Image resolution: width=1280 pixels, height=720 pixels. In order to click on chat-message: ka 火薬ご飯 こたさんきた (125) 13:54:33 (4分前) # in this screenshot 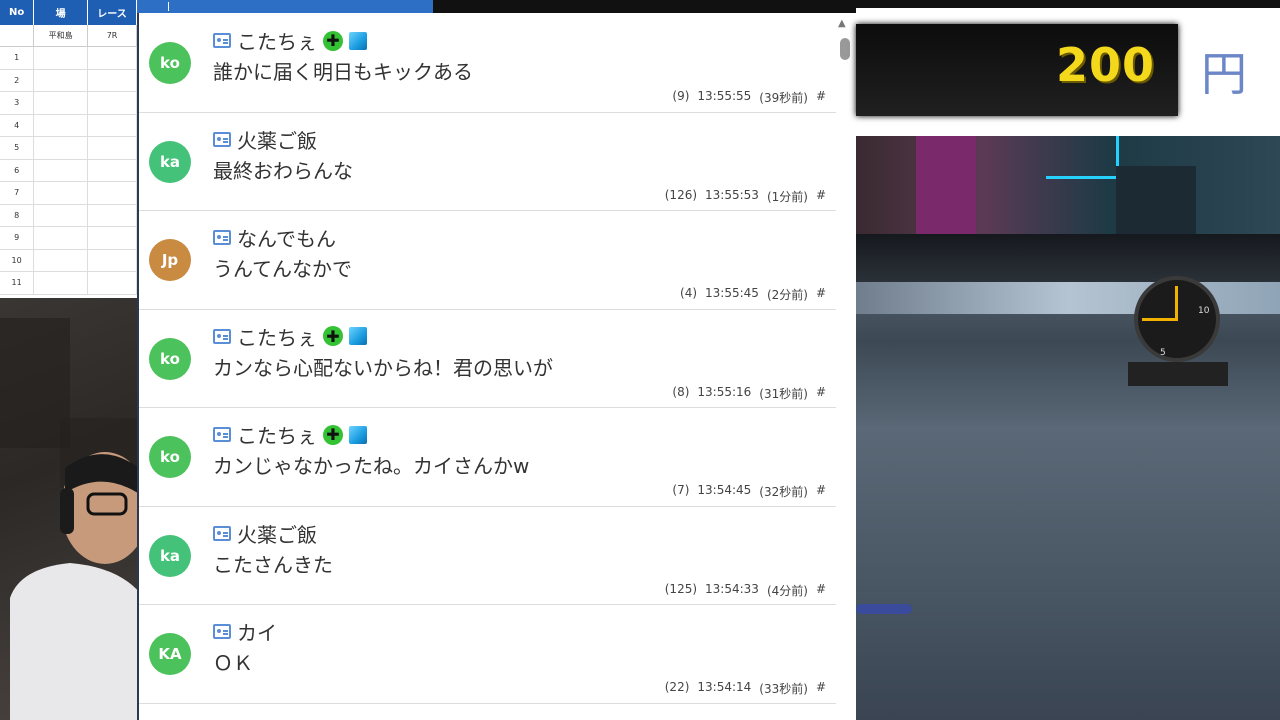, I will do `click(487, 555)`.